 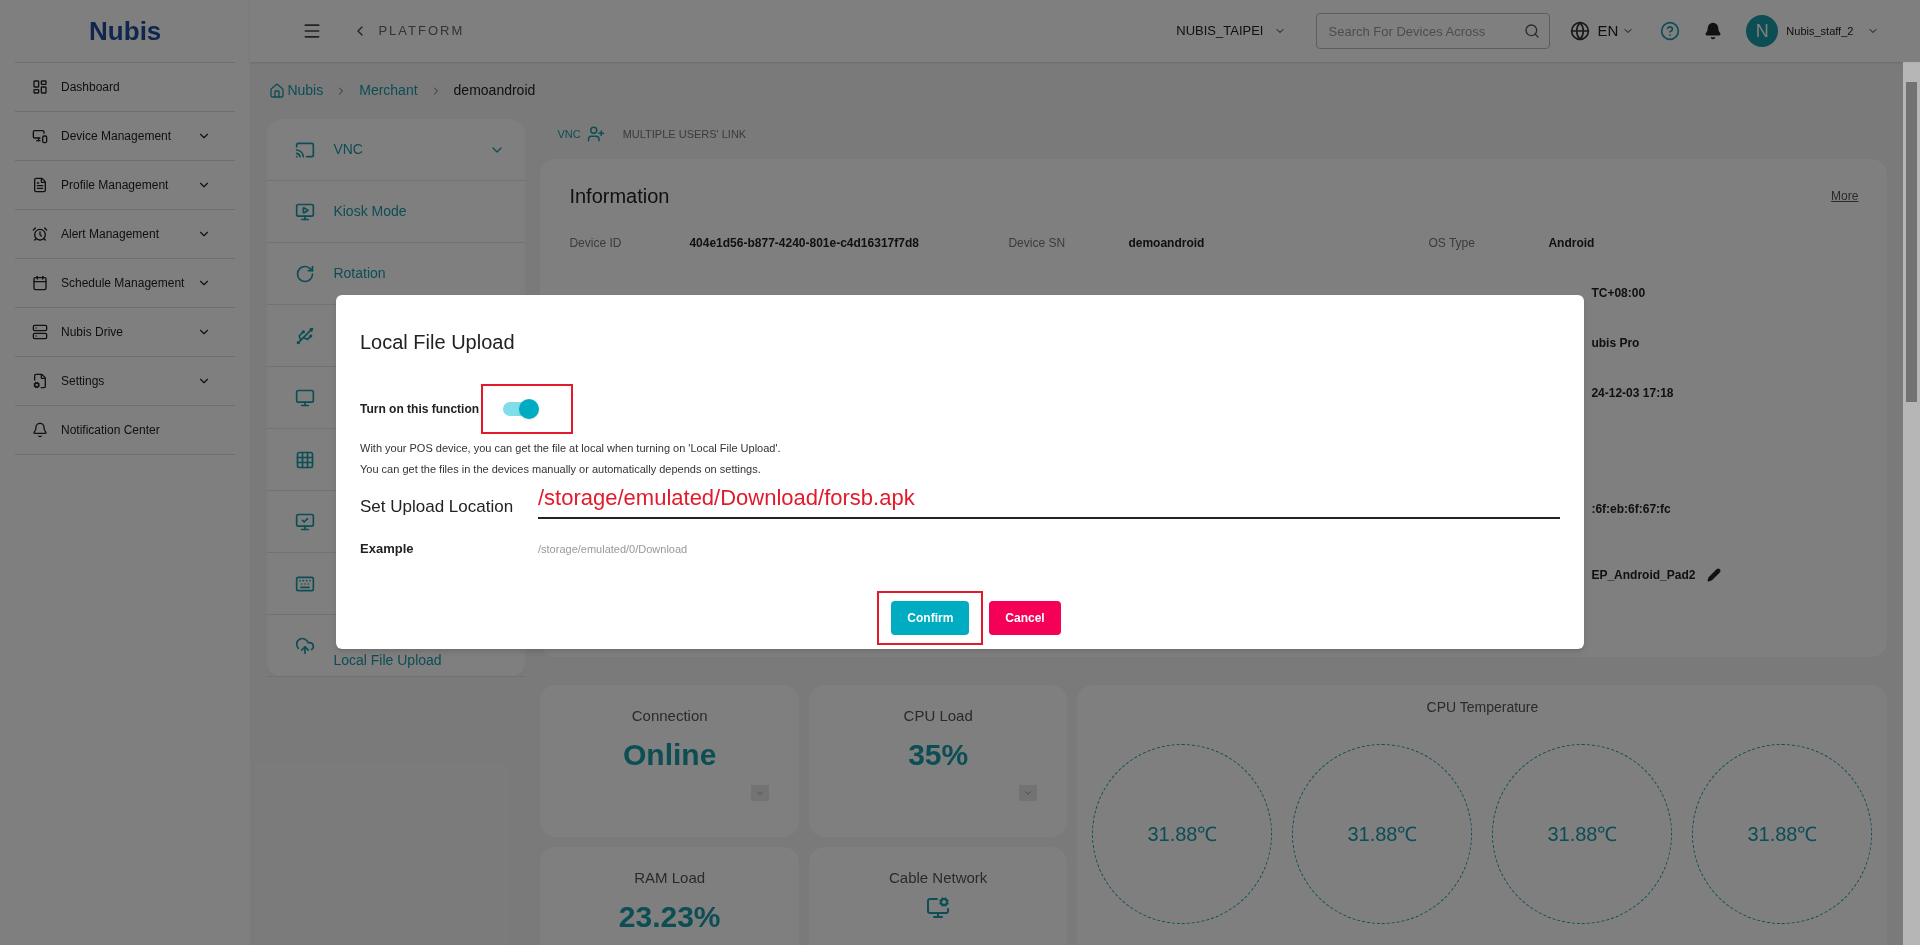 I want to click on dialog-title: Local File Upload, so click(x=438, y=342).